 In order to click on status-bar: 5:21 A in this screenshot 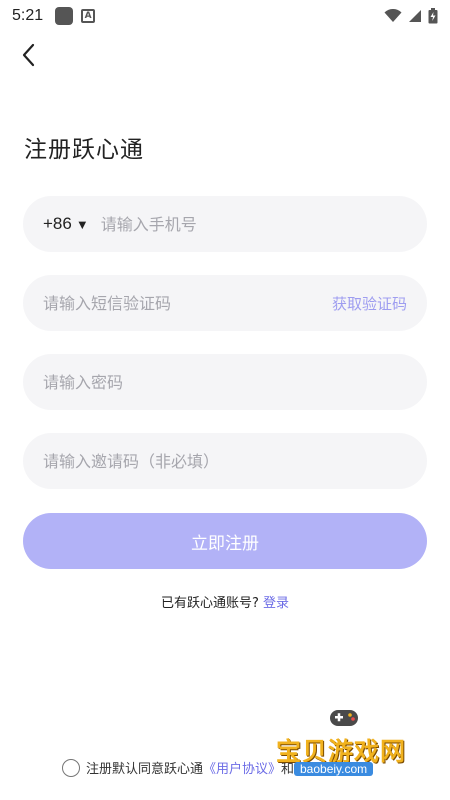, I will do `click(225, 16)`.